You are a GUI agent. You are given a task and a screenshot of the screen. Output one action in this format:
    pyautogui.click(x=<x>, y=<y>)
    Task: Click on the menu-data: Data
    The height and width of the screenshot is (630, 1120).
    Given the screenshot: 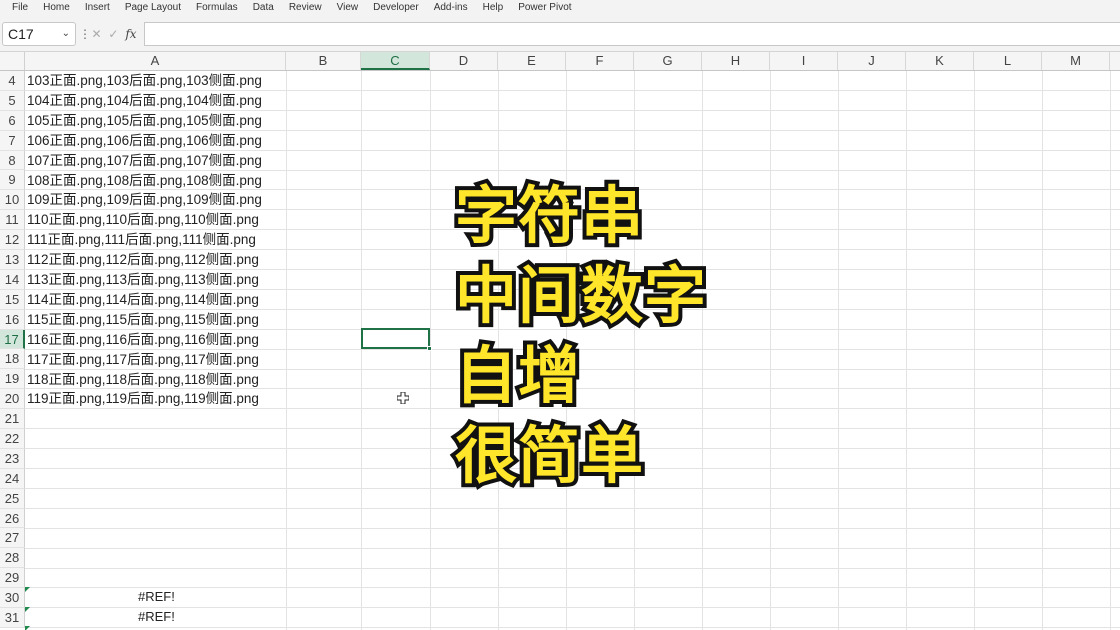 What is the action you would take?
    pyautogui.click(x=263, y=8)
    